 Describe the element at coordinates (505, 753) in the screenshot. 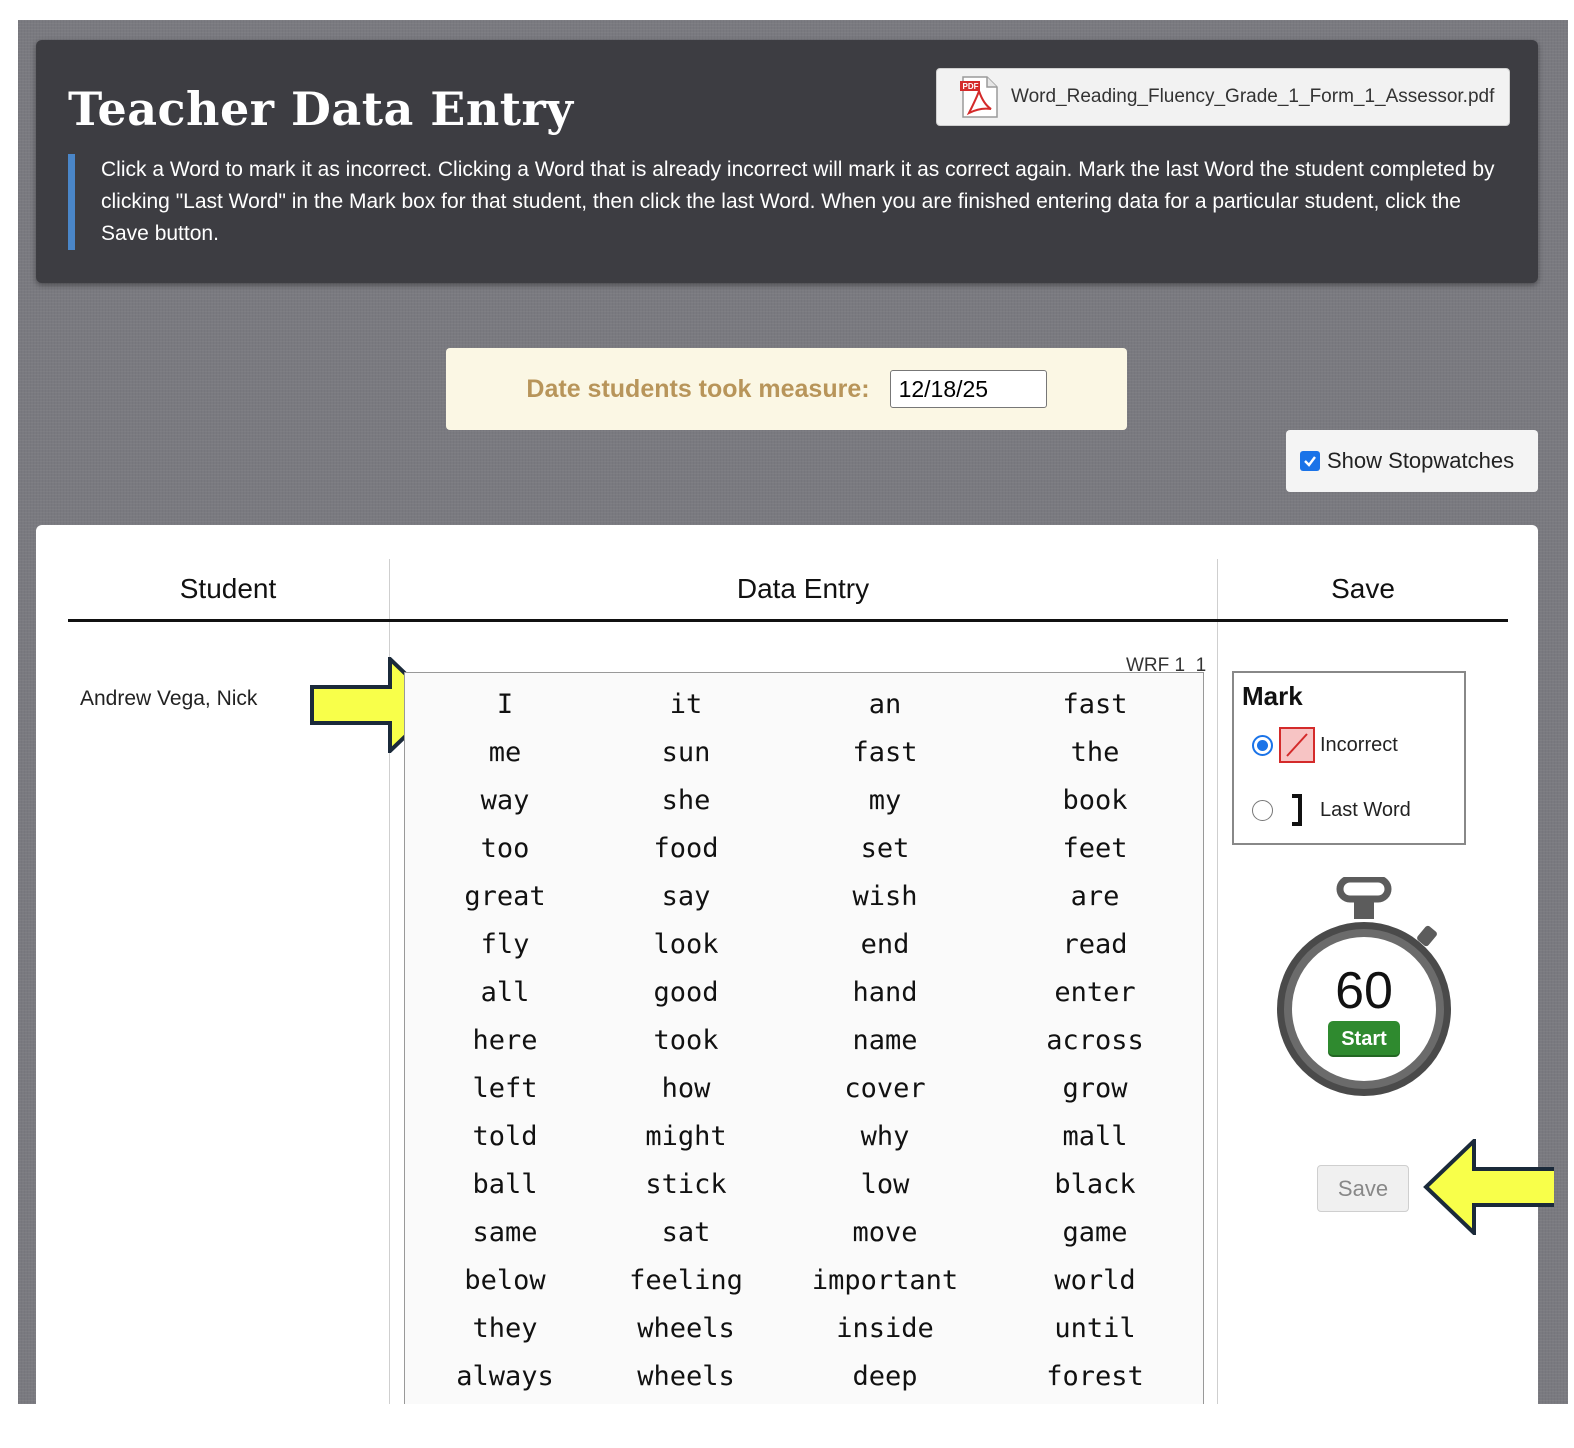

I see `word-cell: me` at that location.